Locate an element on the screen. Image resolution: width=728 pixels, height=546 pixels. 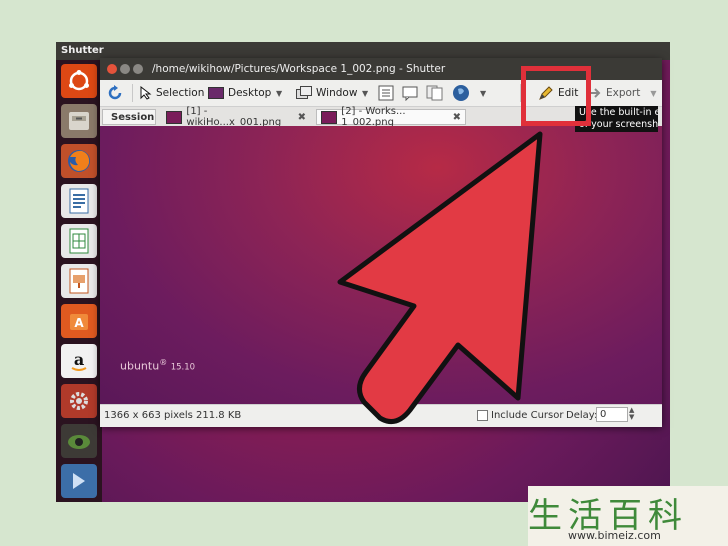
watermark-url: www.bimeiz.com is located at coordinates (614, 535).